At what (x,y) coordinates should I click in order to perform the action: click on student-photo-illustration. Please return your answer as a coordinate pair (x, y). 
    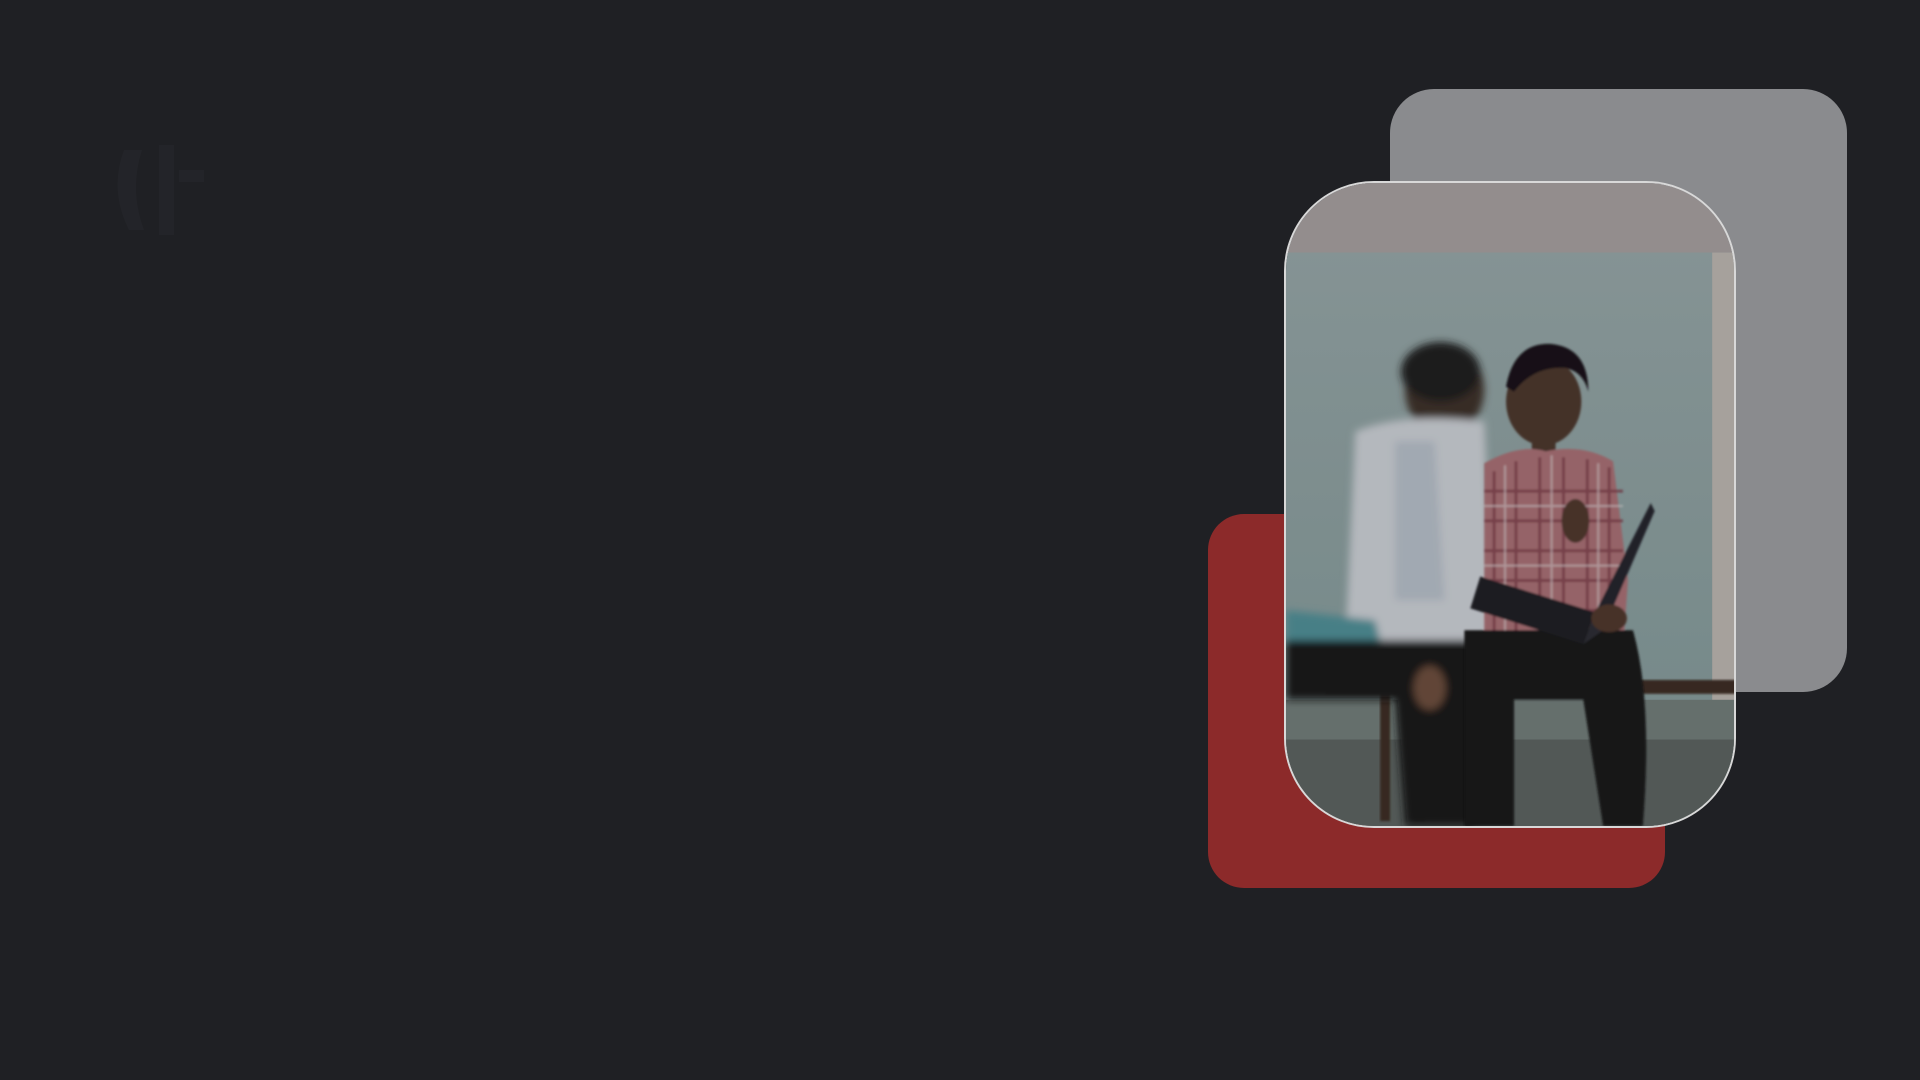
    Looking at the image, I should click on (1510, 504).